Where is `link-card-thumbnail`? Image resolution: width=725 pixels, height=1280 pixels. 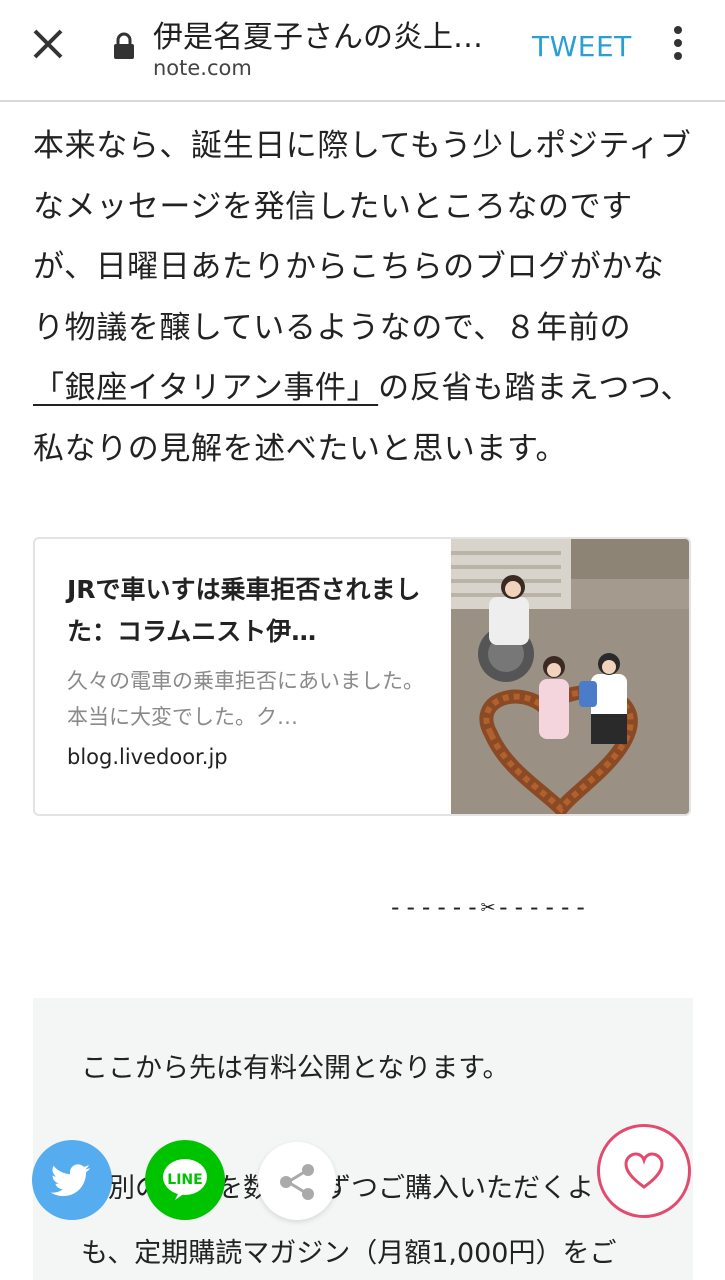 link-card-thumbnail is located at coordinates (570, 676).